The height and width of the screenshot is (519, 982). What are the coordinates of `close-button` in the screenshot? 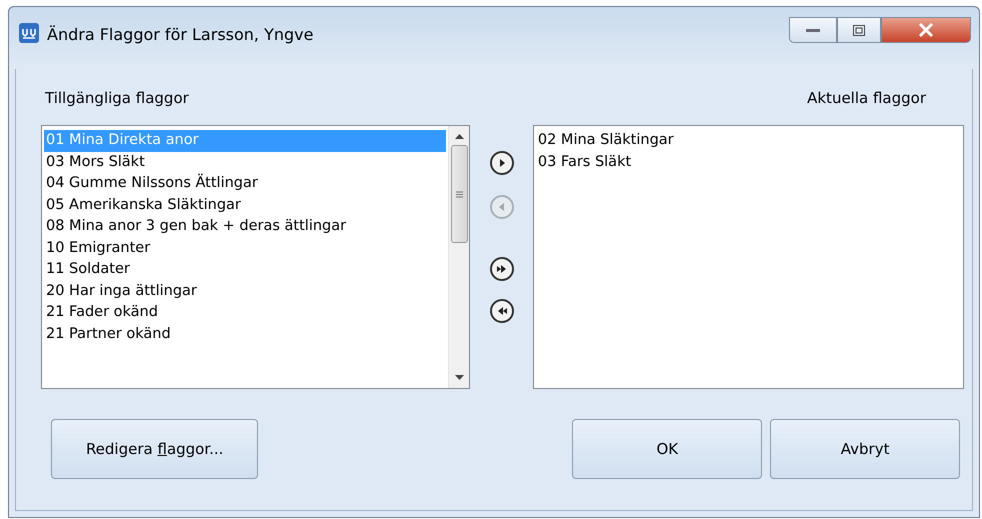 It's located at (926, 30).